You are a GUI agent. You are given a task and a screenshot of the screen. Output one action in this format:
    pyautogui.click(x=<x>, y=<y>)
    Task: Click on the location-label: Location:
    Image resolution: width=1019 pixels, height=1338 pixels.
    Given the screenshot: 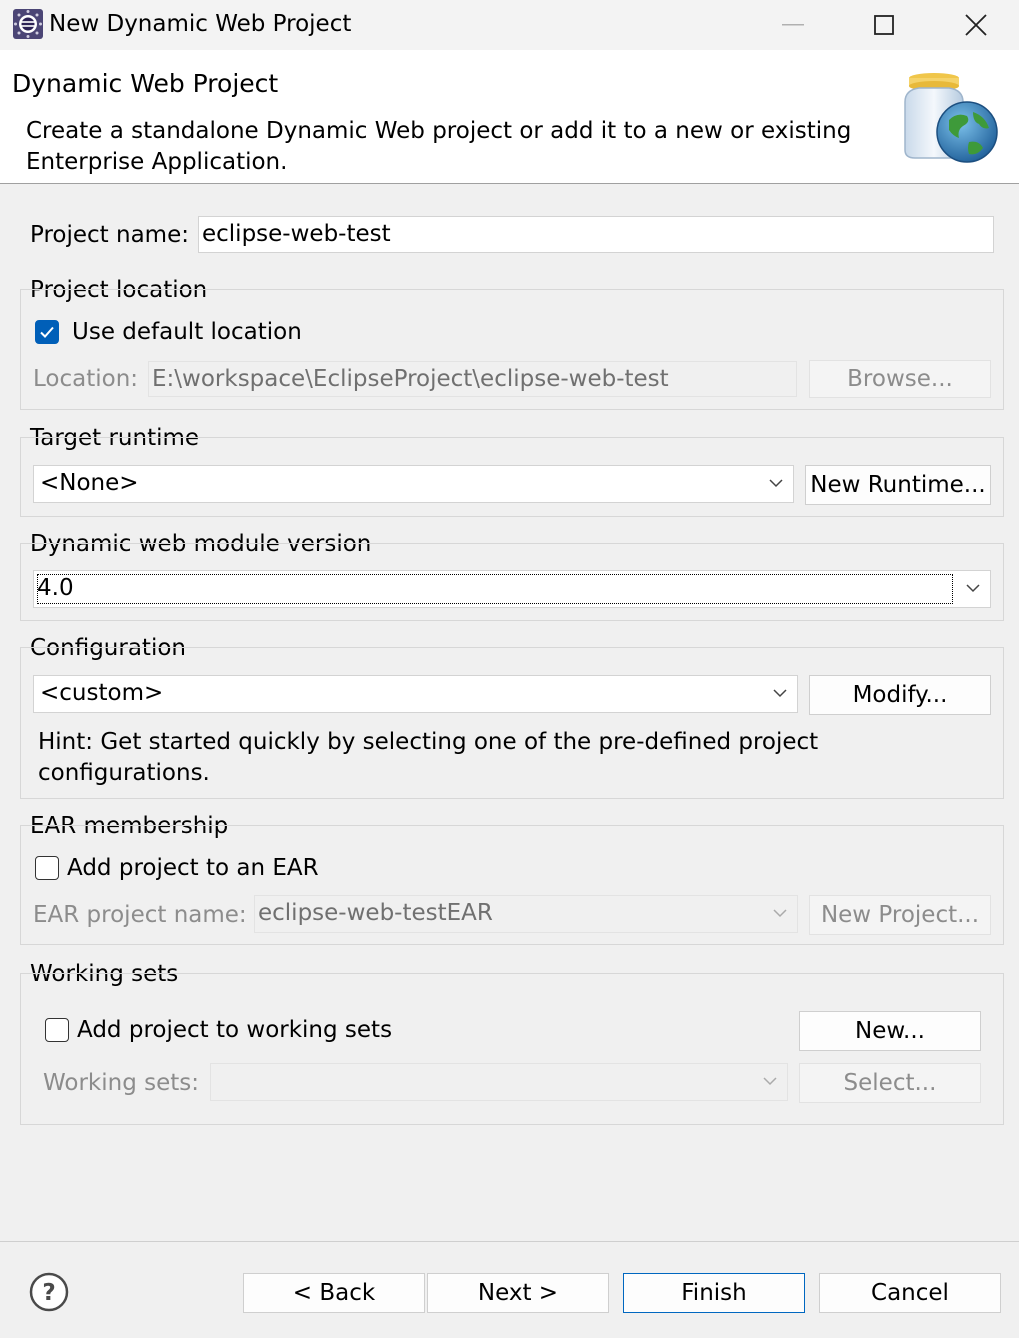 What is the action you would take?
    pyautogui.click(x=86, y=379)
    